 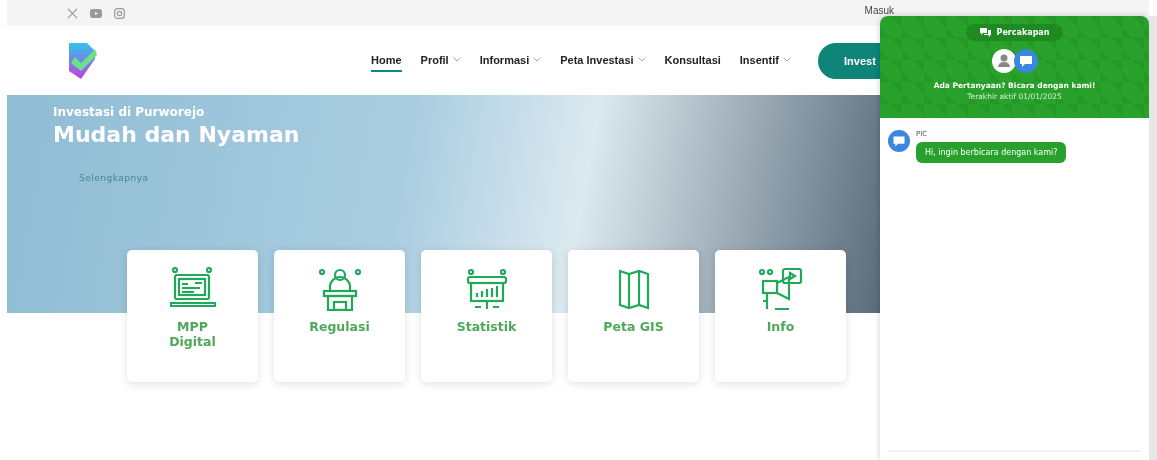 I want to click on login-link: Masuk, so click(x=879, y=10).